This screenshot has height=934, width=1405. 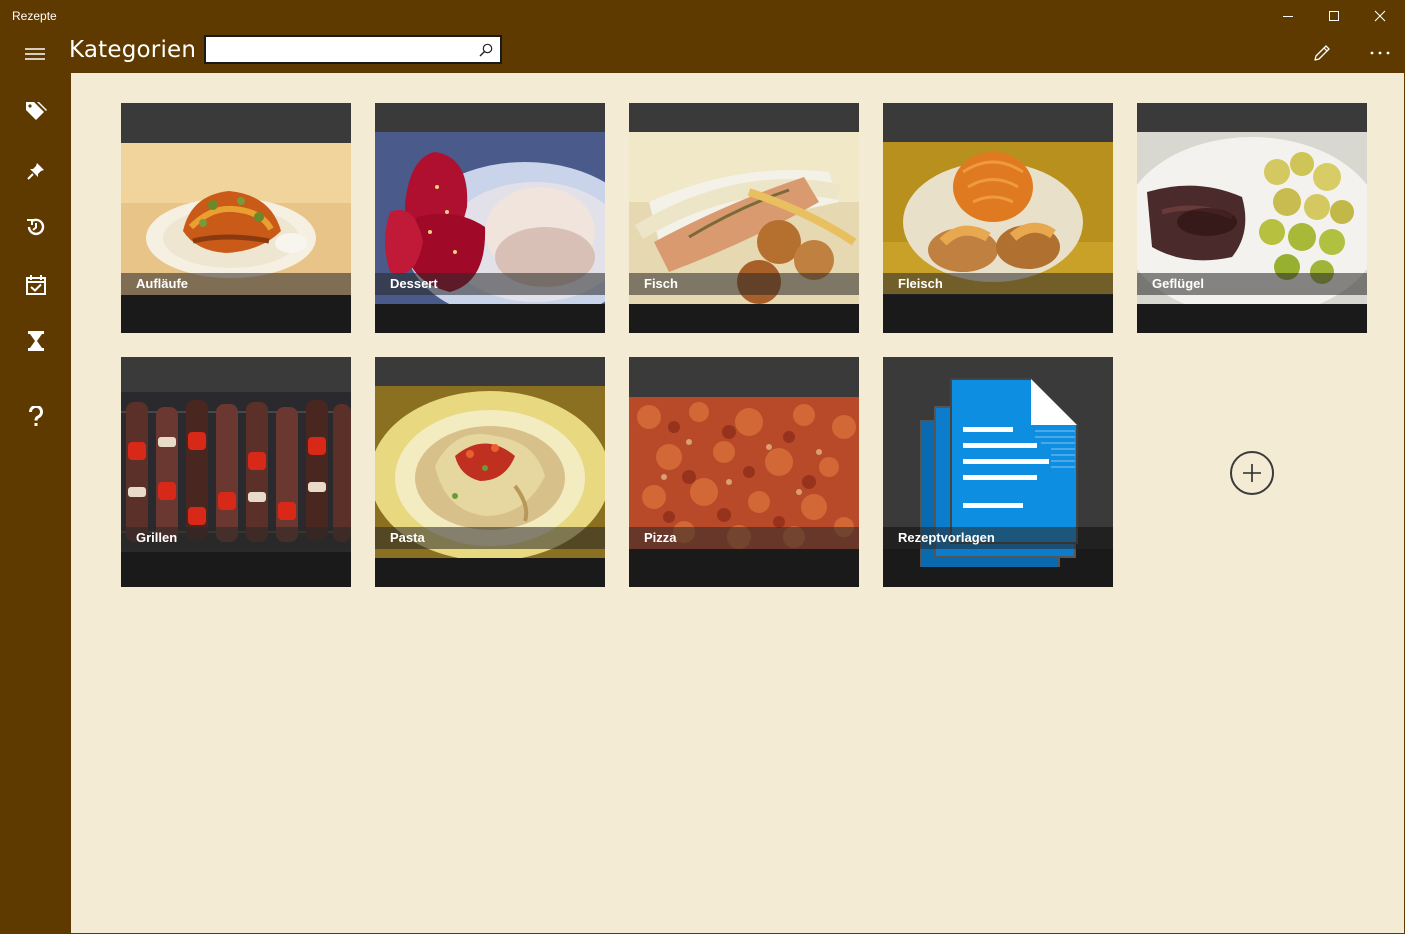 What do you see at coordinates (946, 537) in the screenshot?
I see `category-label: Rezeptvorlagen` at bounding box center [946, 537].